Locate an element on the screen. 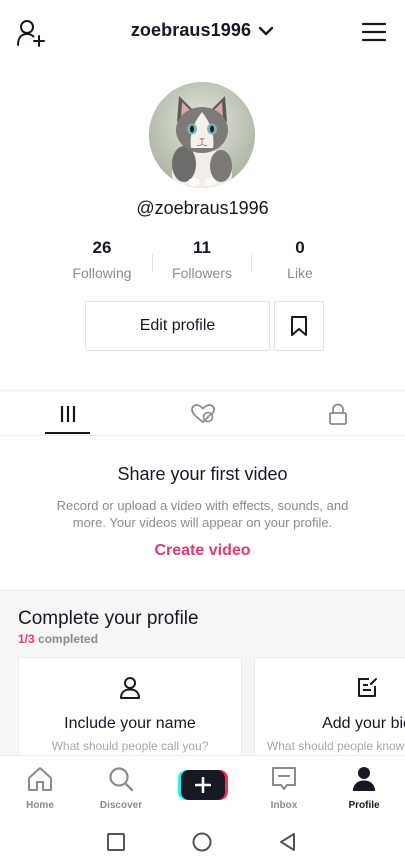 The width and height of the screenshot is (405, 864). inbox-icon is located at coordinates (284, 778).